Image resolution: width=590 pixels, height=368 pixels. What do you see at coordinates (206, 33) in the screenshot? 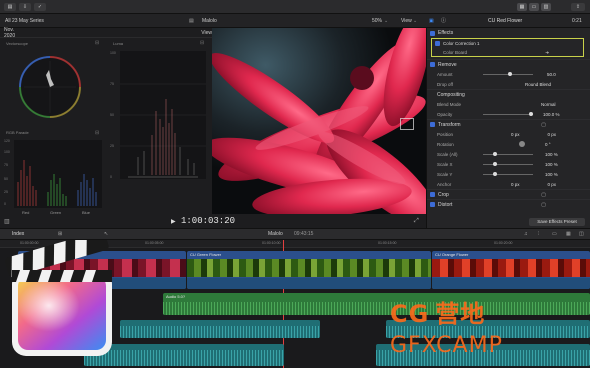
I see `scopes-view-menu: View` at bounding box center [206, 33].